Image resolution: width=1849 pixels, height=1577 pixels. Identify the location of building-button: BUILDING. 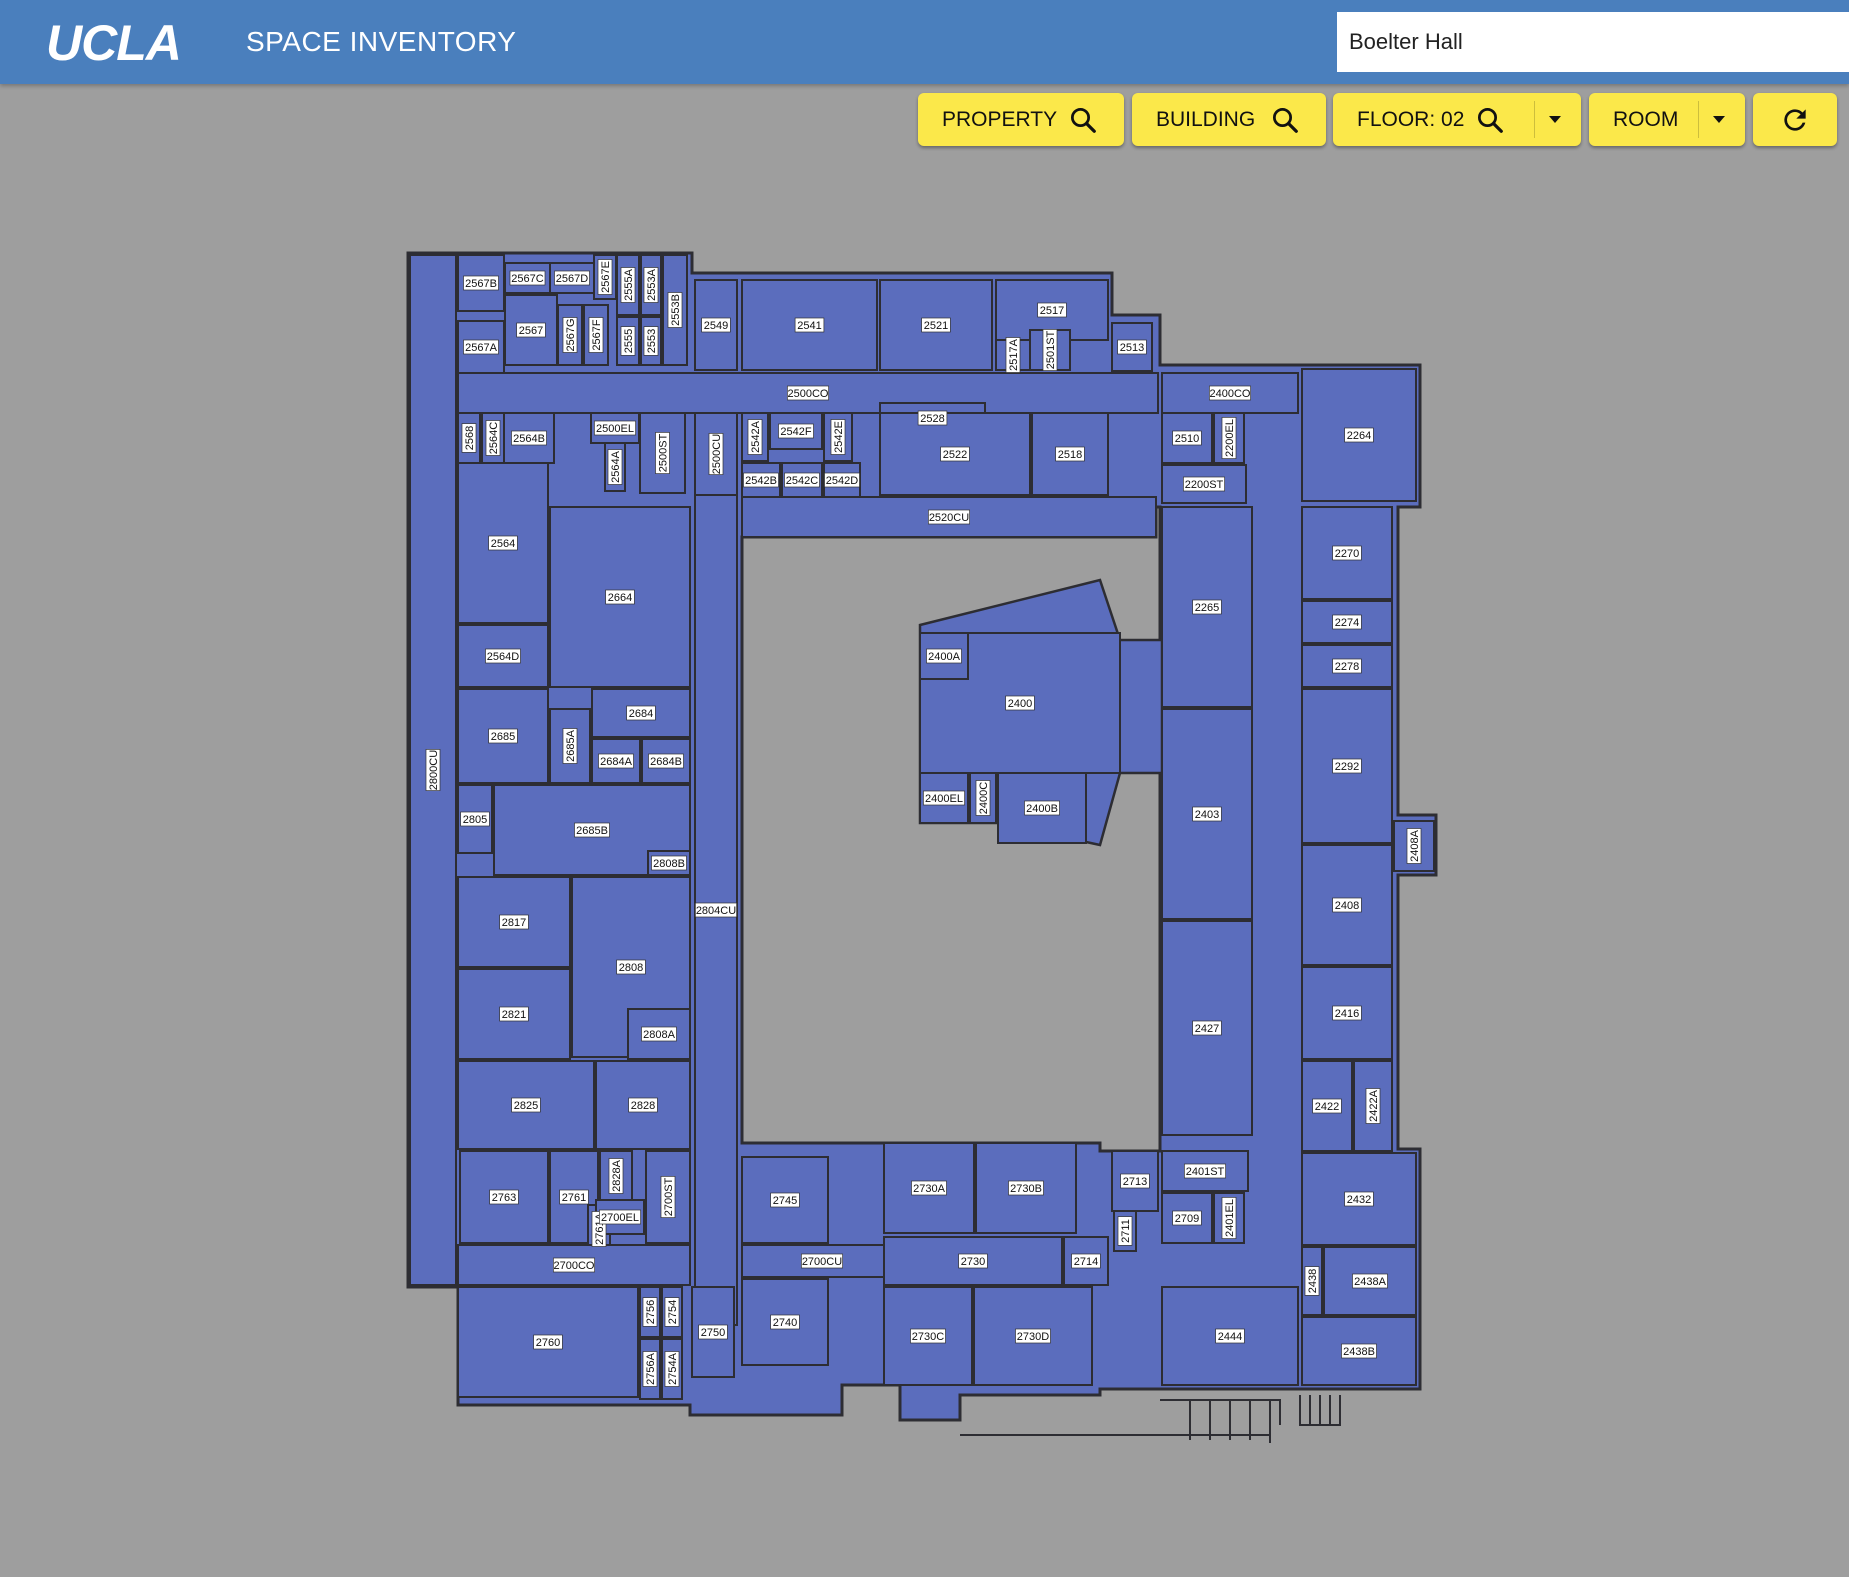
(1229, 119).